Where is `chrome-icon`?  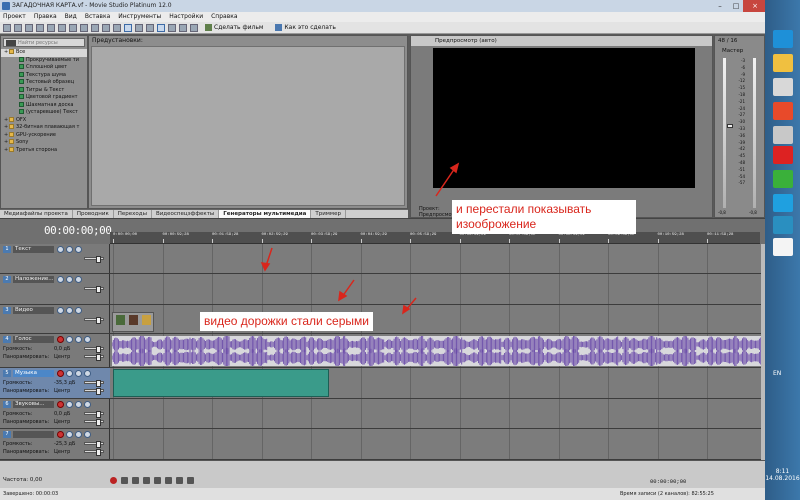
chrome-icon is located at coordinates (783, 111).